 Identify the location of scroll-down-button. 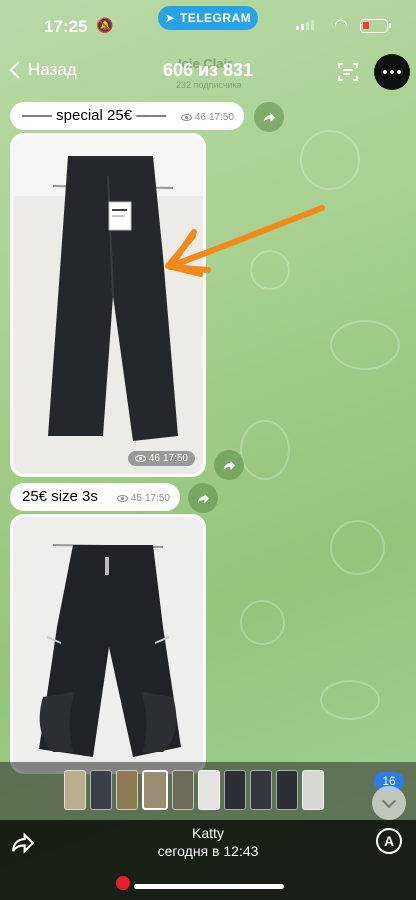
(389, 803).